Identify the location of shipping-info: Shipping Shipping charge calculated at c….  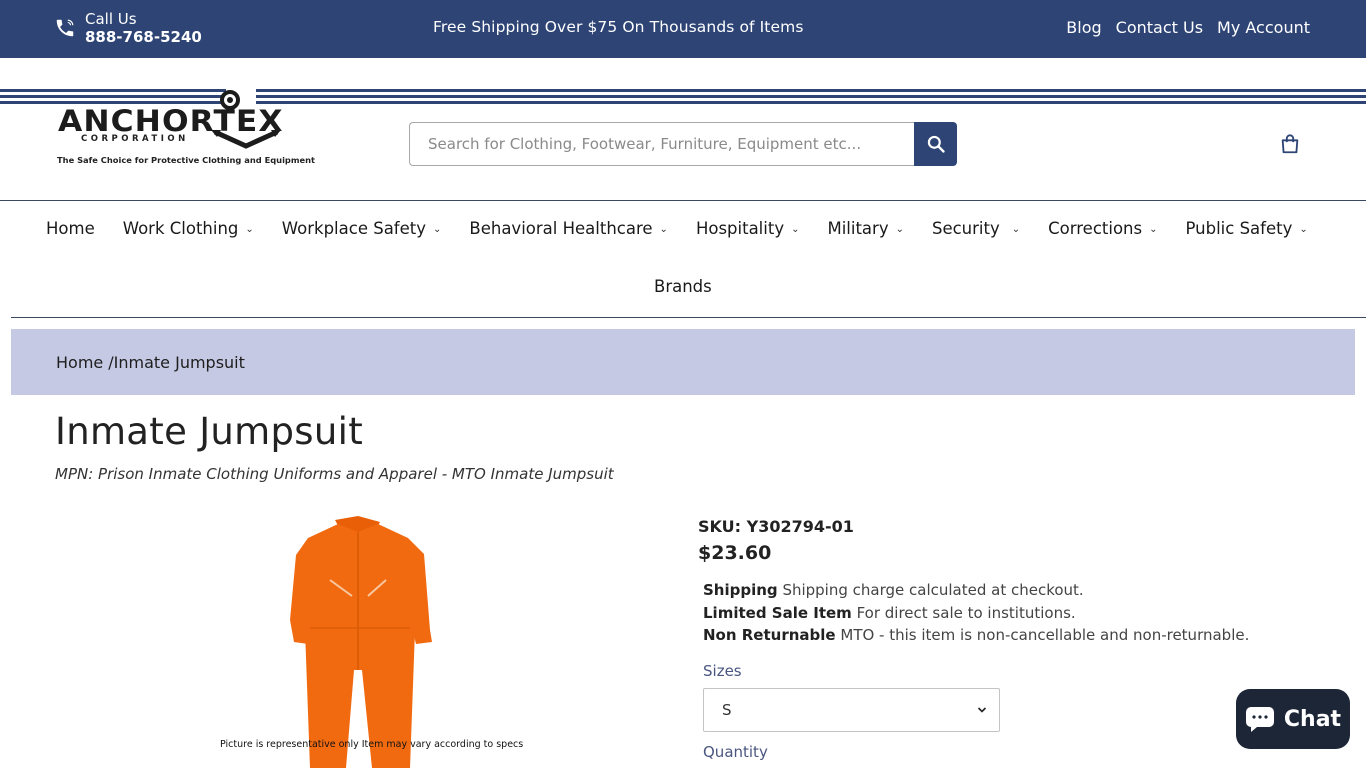
(976, 590).